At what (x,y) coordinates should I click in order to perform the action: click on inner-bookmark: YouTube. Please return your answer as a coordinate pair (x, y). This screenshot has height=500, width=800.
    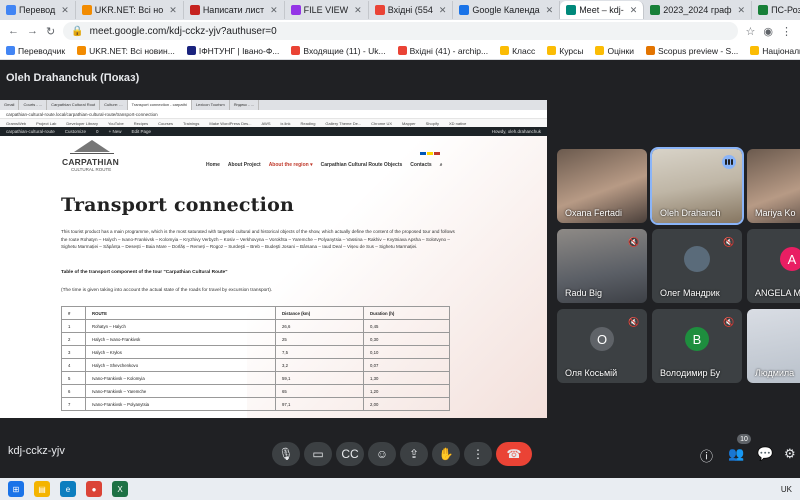
    Looking at the image, I should click on (115, 123).